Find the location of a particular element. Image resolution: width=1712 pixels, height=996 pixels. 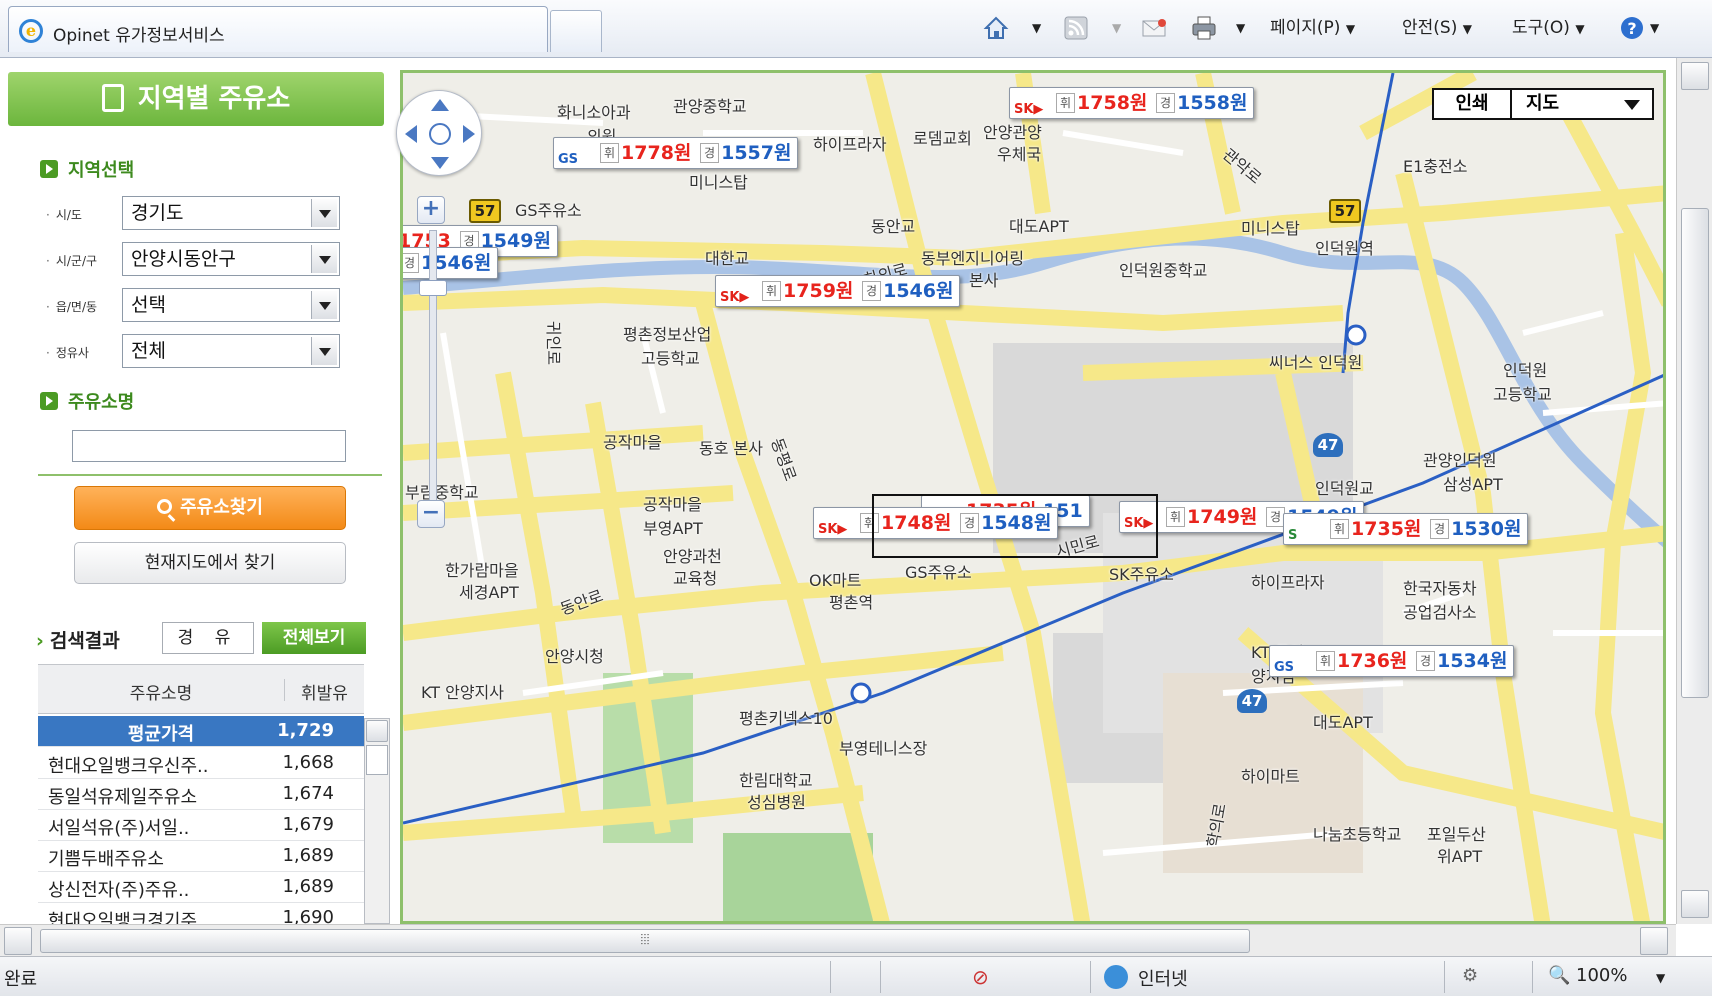

station-price-badge: S 휘 1735원 경 1530원 is located at coordinates (1406, 529).